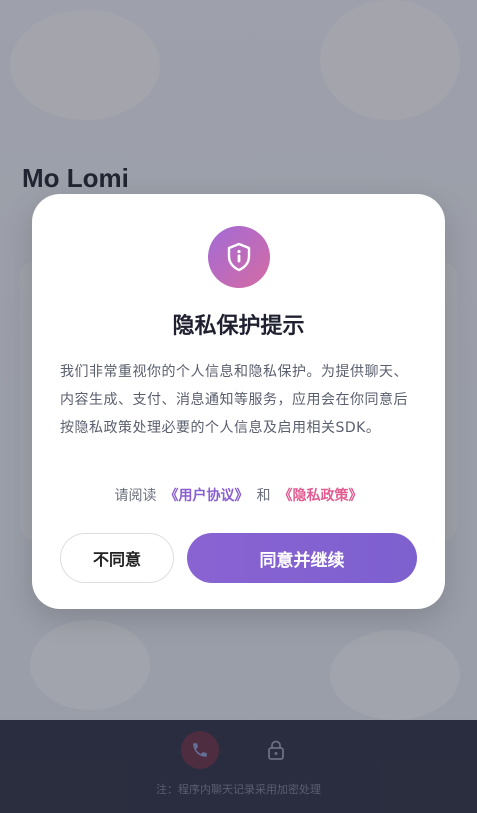 The width and height of the screenshot is (477, 813). I want to click on consent-line: 请阅读 《用户协议》和《隐私政策》, so click(238, 495).